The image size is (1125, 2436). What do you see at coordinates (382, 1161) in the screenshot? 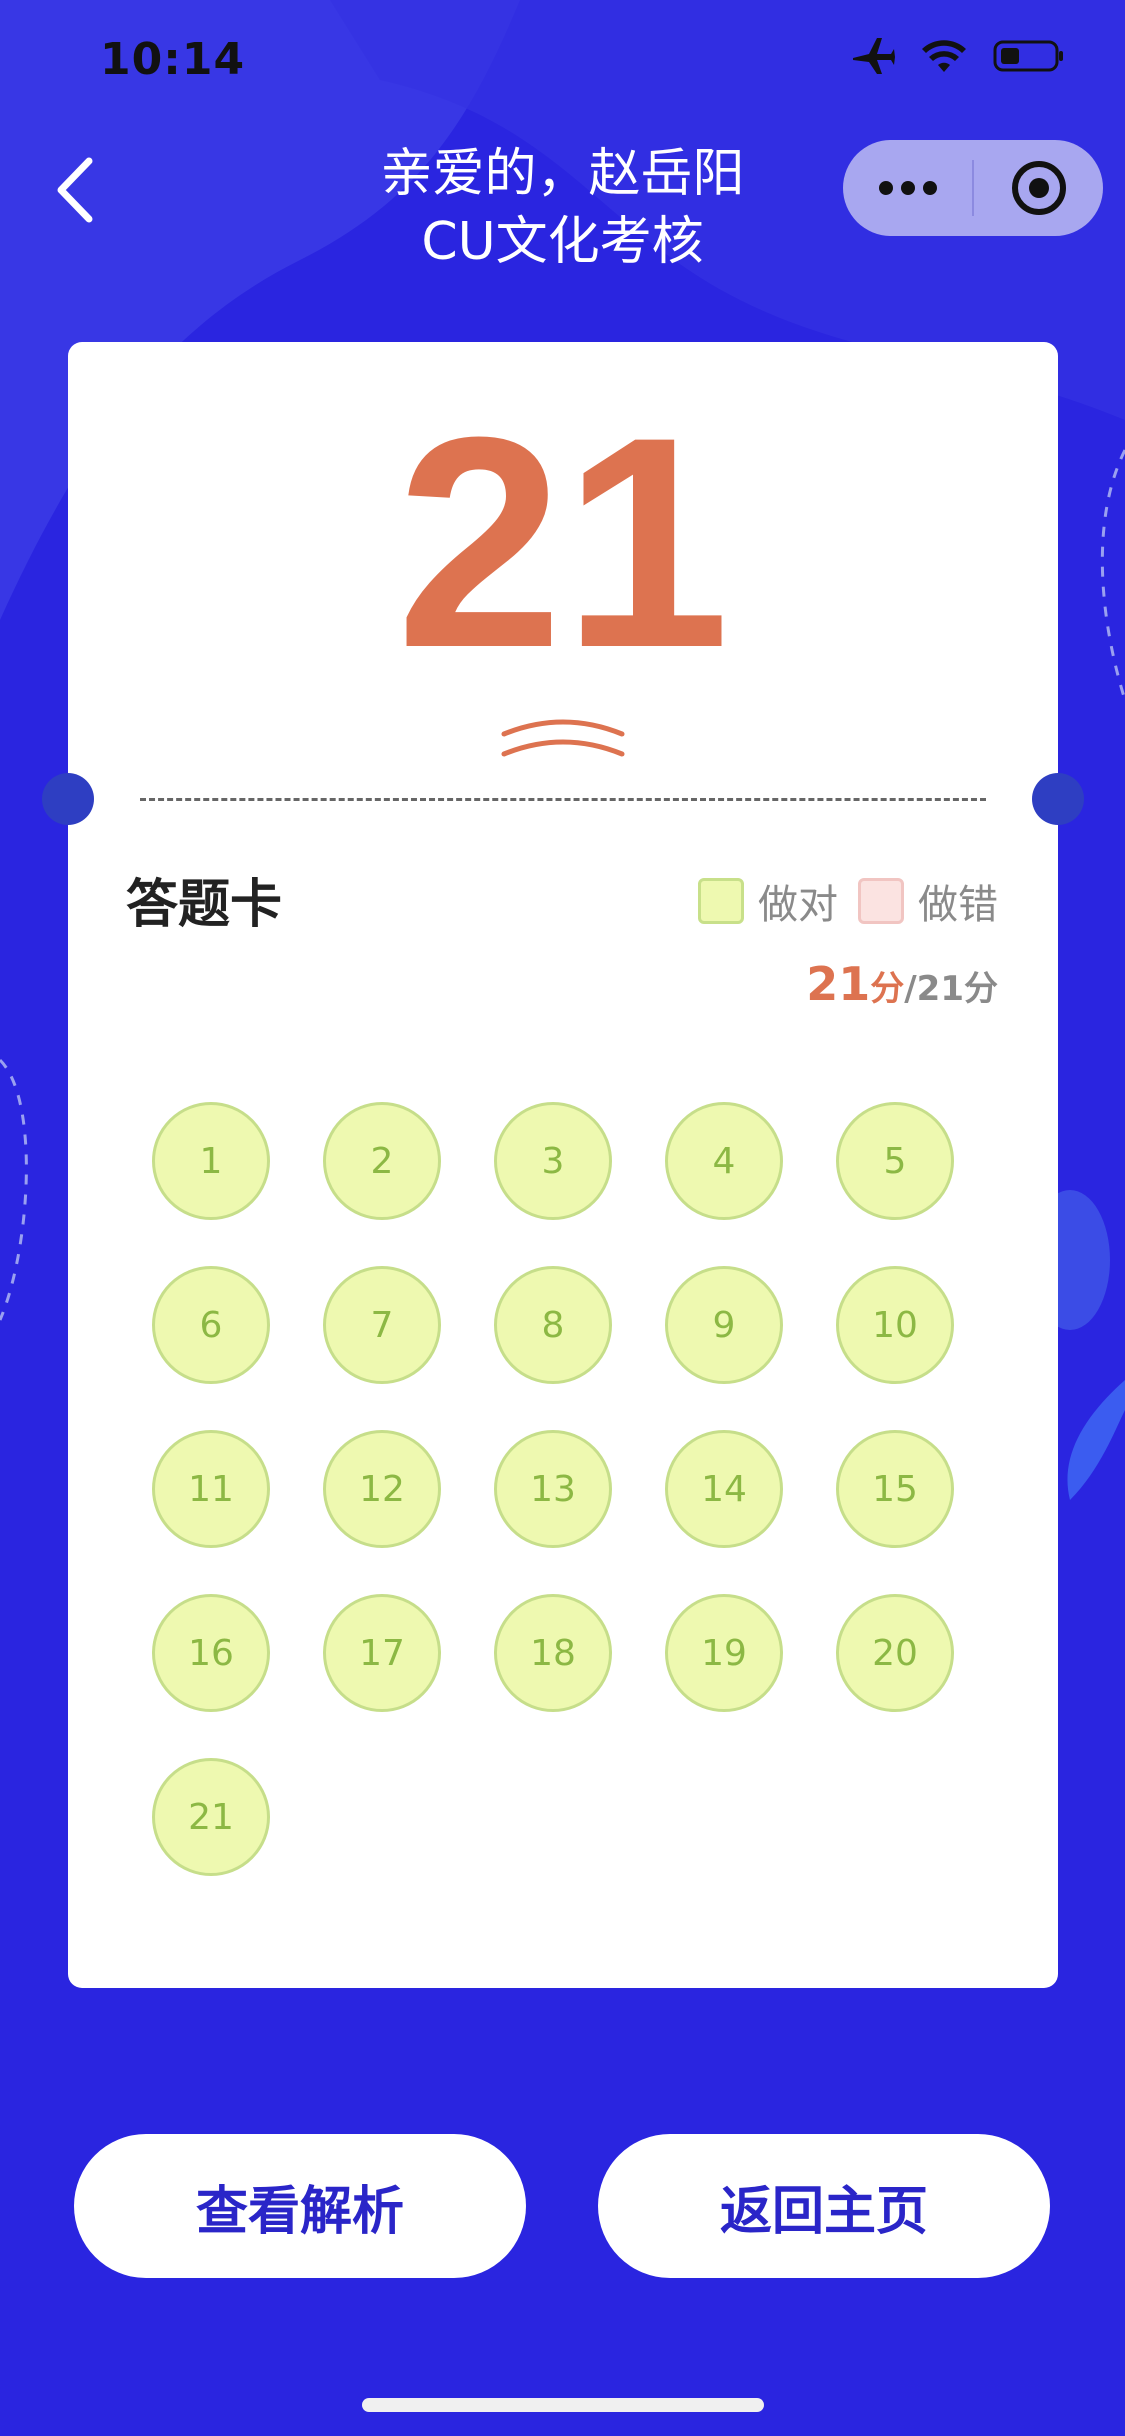
I see `question-bubble: 2` at bounding box center [382, 1161].